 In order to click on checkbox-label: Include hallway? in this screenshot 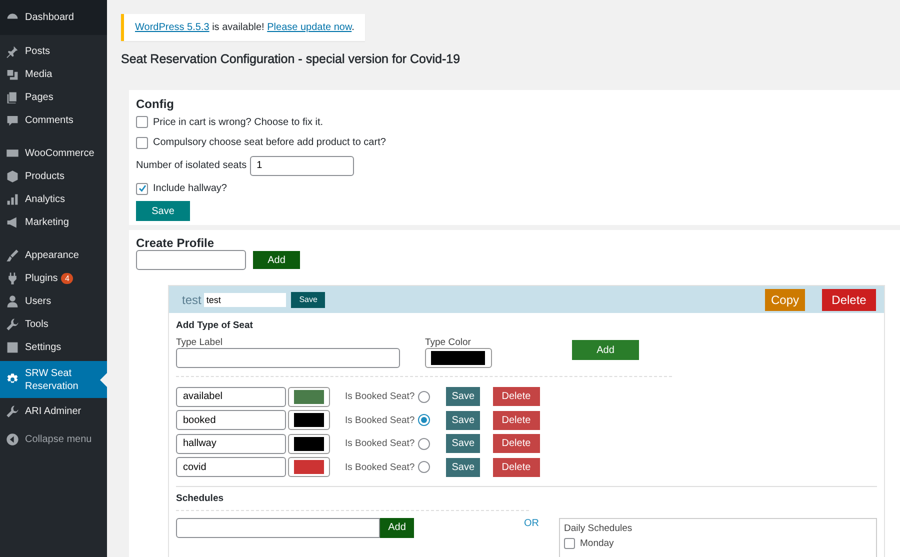, I will do `click(190, 188)`.